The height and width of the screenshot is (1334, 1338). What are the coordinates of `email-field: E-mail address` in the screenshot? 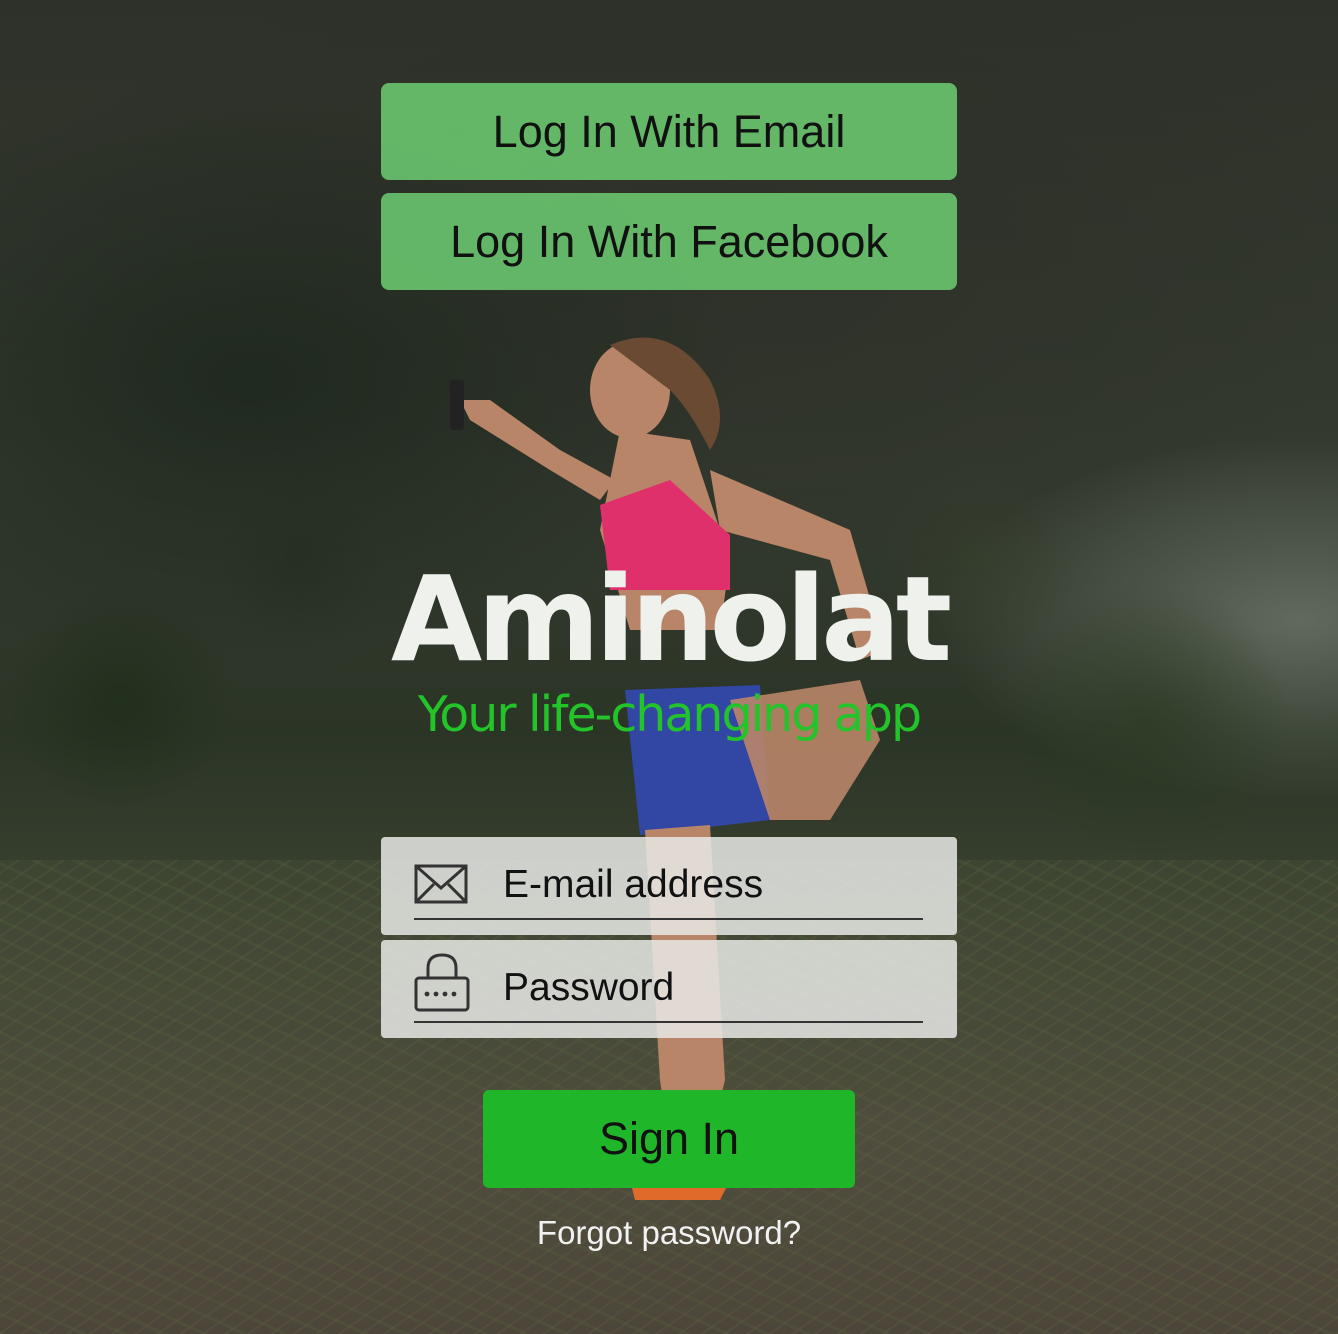 It's located at (669, 886).